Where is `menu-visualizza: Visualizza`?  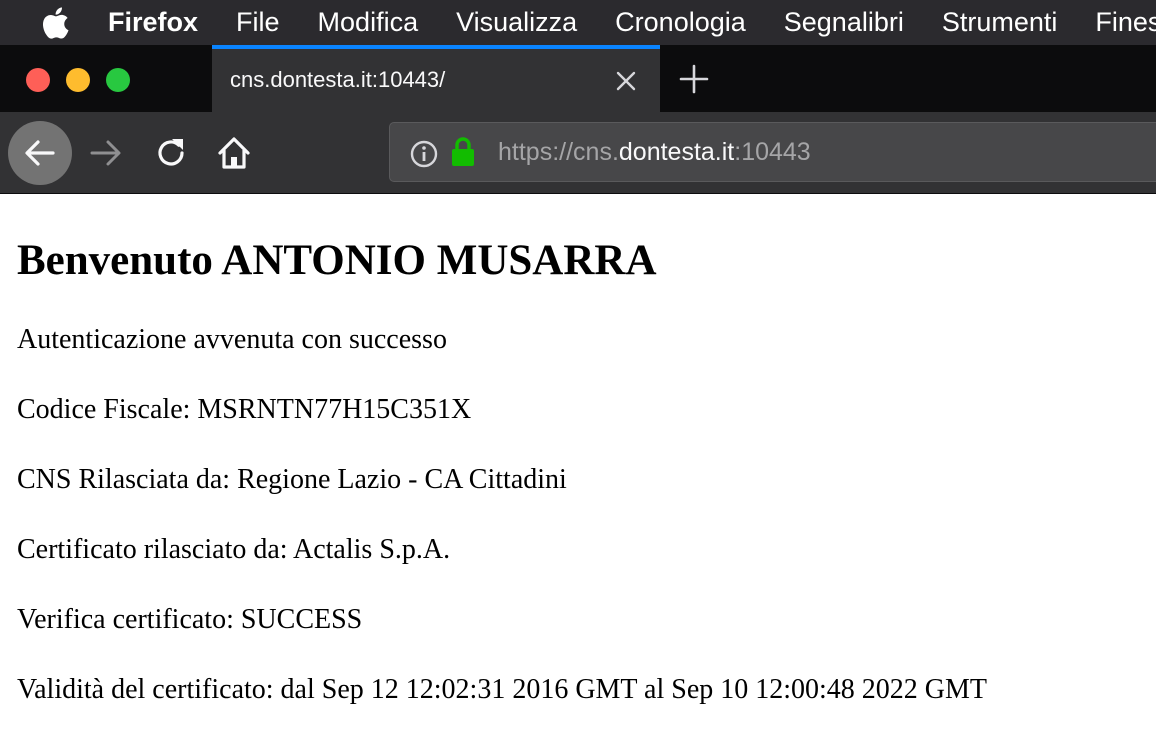
menu-visualizza: Visualizza is located at coordinates (516, 22).